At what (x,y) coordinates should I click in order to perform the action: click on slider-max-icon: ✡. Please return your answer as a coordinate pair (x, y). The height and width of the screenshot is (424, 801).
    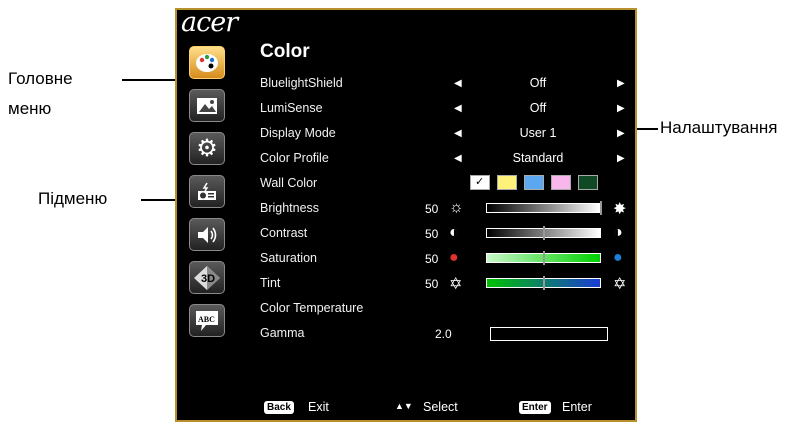
    Looking at the image, I should click on (620, 284).